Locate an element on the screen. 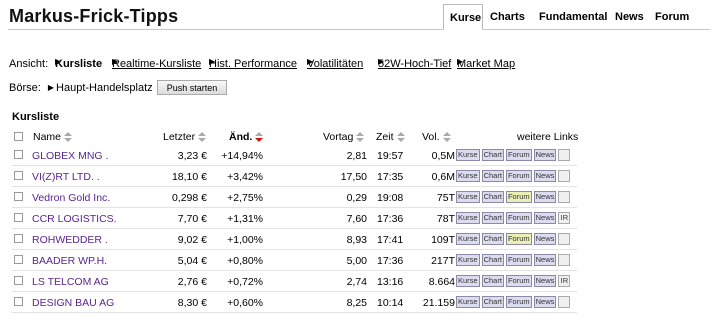  trade-time: 17:41 is located at coordinates (390, 240).